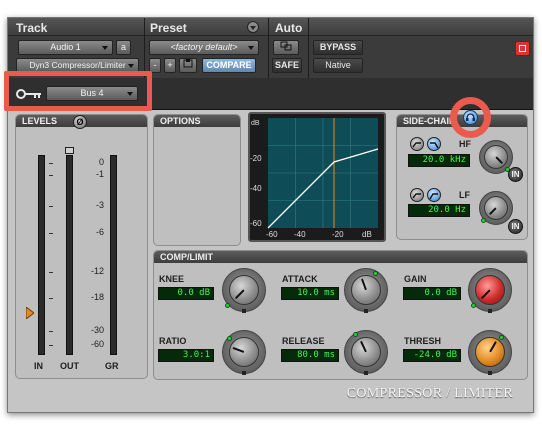 Image resolution: width=542 pixels, height=425 pixels. I want to click on lf-filter-type-button, so click(417, 195).